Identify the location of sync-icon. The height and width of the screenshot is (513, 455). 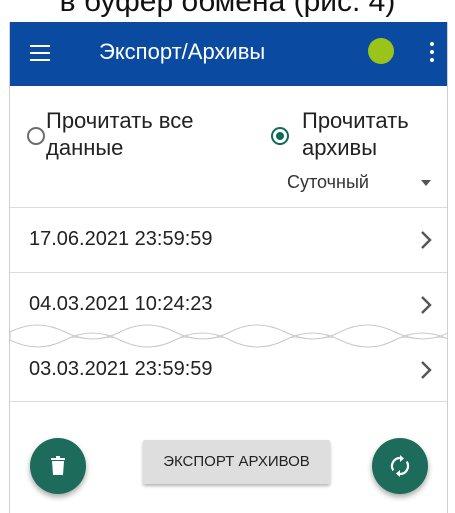
(400, 466).